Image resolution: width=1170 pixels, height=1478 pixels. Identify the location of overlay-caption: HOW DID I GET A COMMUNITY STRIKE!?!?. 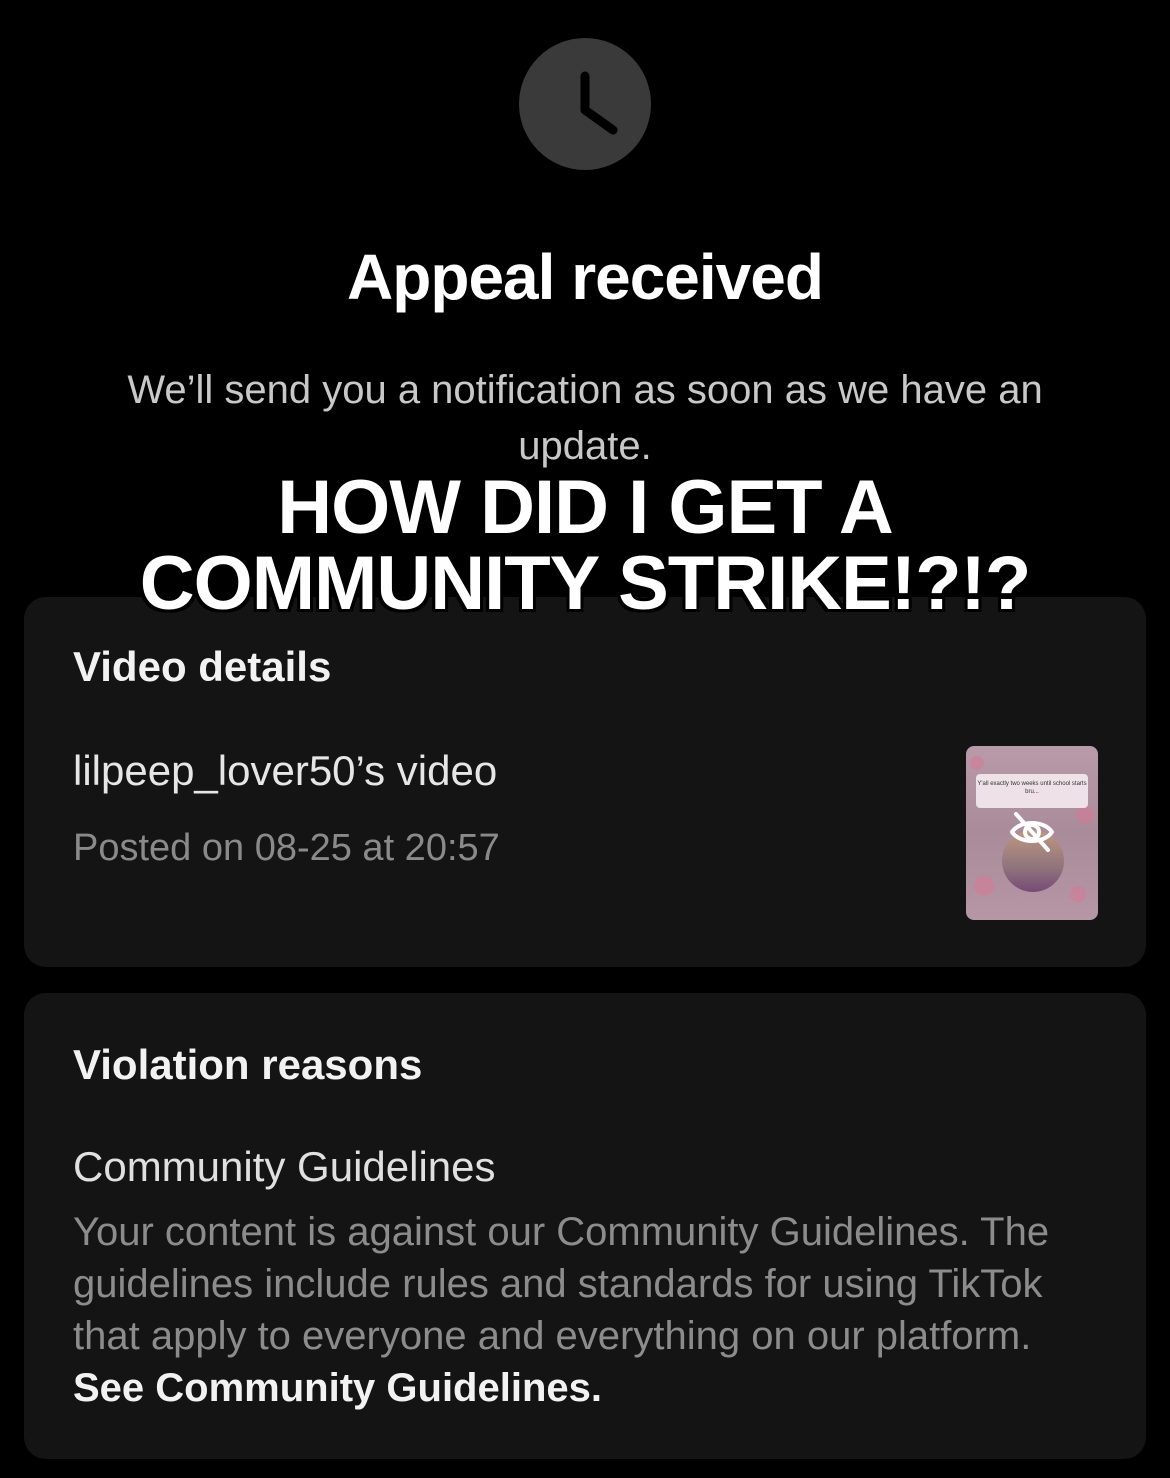
(585, 546).